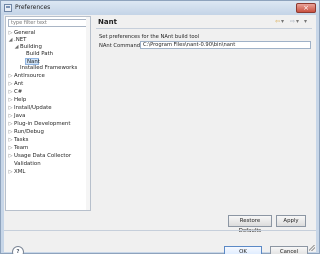 The height and width of the screenshot is (254, 320). What do you see at coordinates (291, 221) in the screenshot?
I see `apply-button: Apply` at bounding box center [291, 221].